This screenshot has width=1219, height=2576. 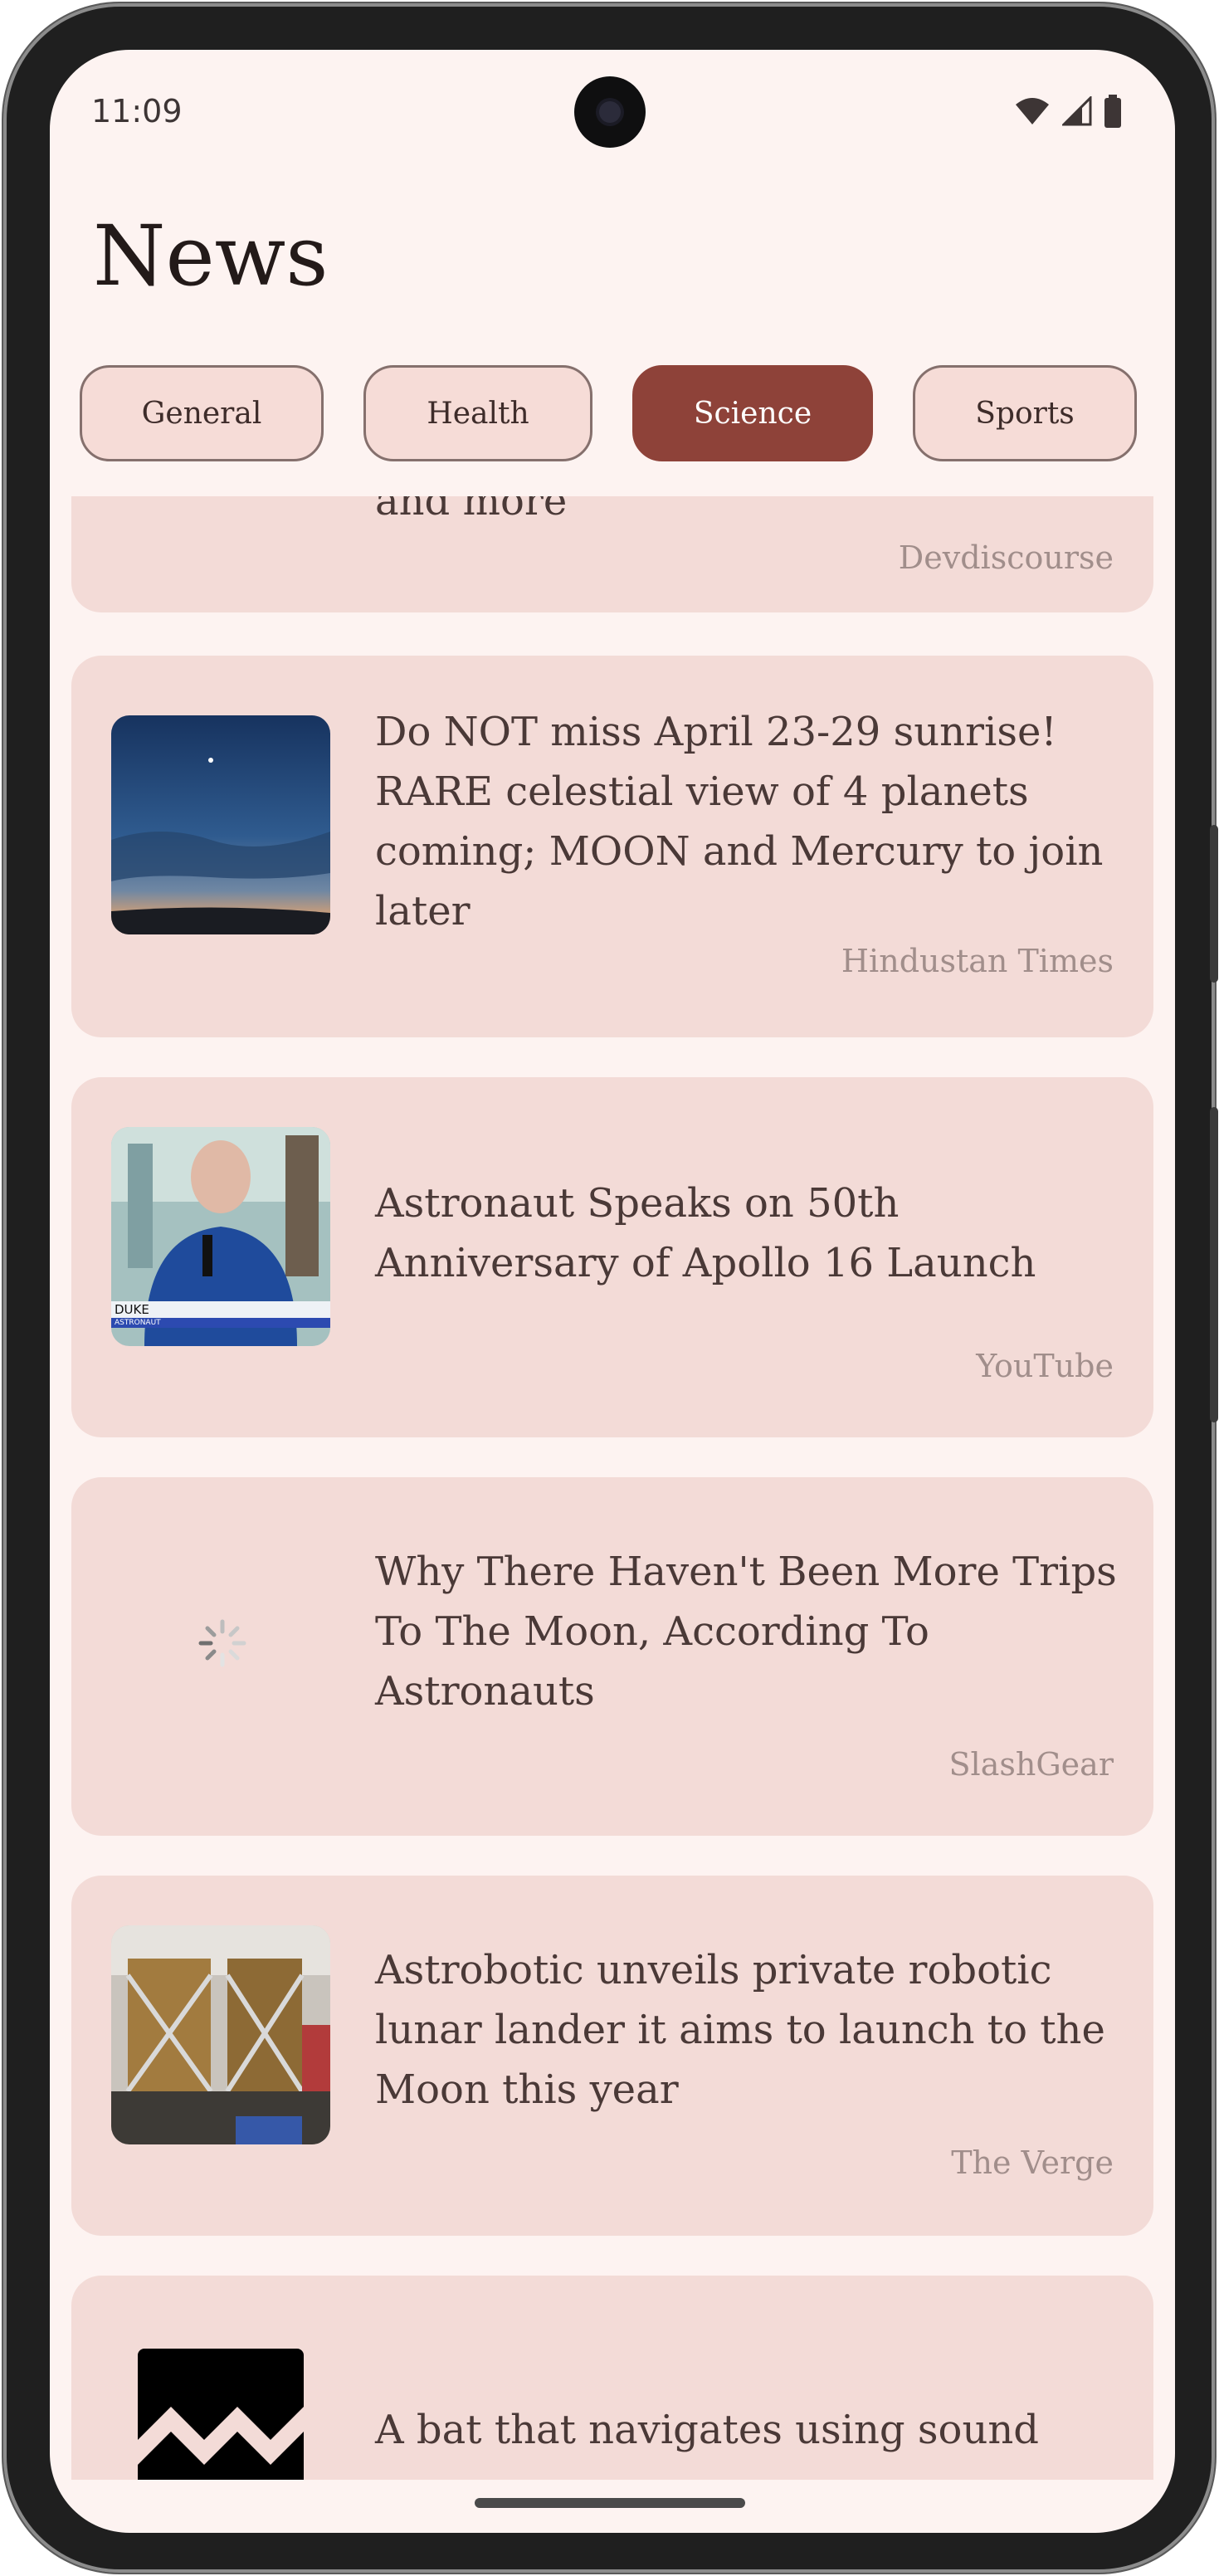 What do you see at coordinates (1214, 904) in the screenshot?
I see `power-button` at bounding box center [1214, 904].